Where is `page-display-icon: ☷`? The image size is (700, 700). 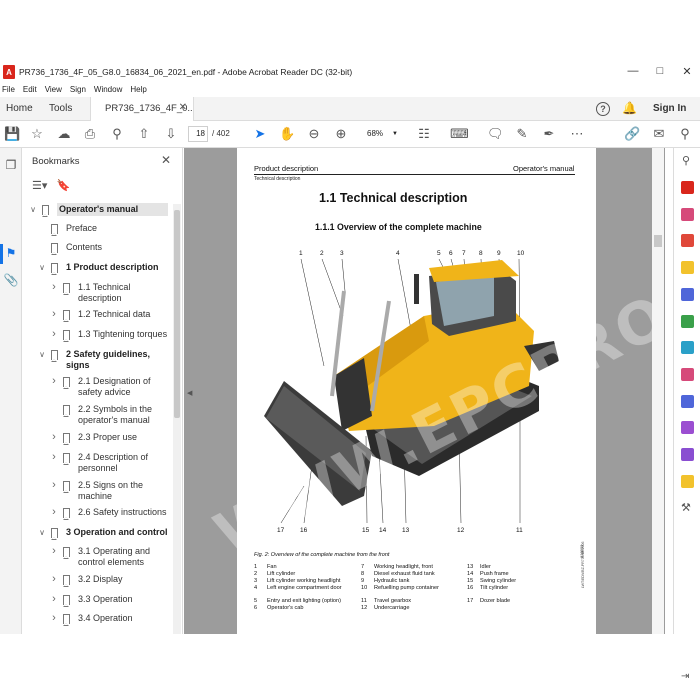 page-display-icon: ☷ is located at coordinates (424, 134).